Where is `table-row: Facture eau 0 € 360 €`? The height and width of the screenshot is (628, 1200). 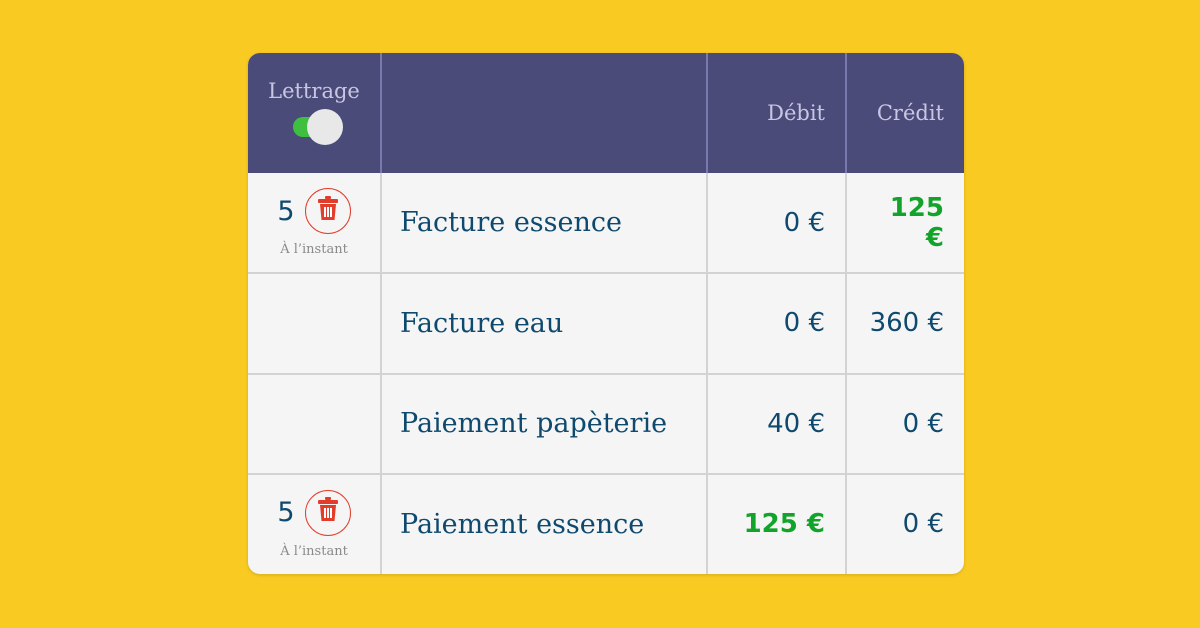
table-row: Facture eau 0 € 360 € is located at coordinates (606, 323).